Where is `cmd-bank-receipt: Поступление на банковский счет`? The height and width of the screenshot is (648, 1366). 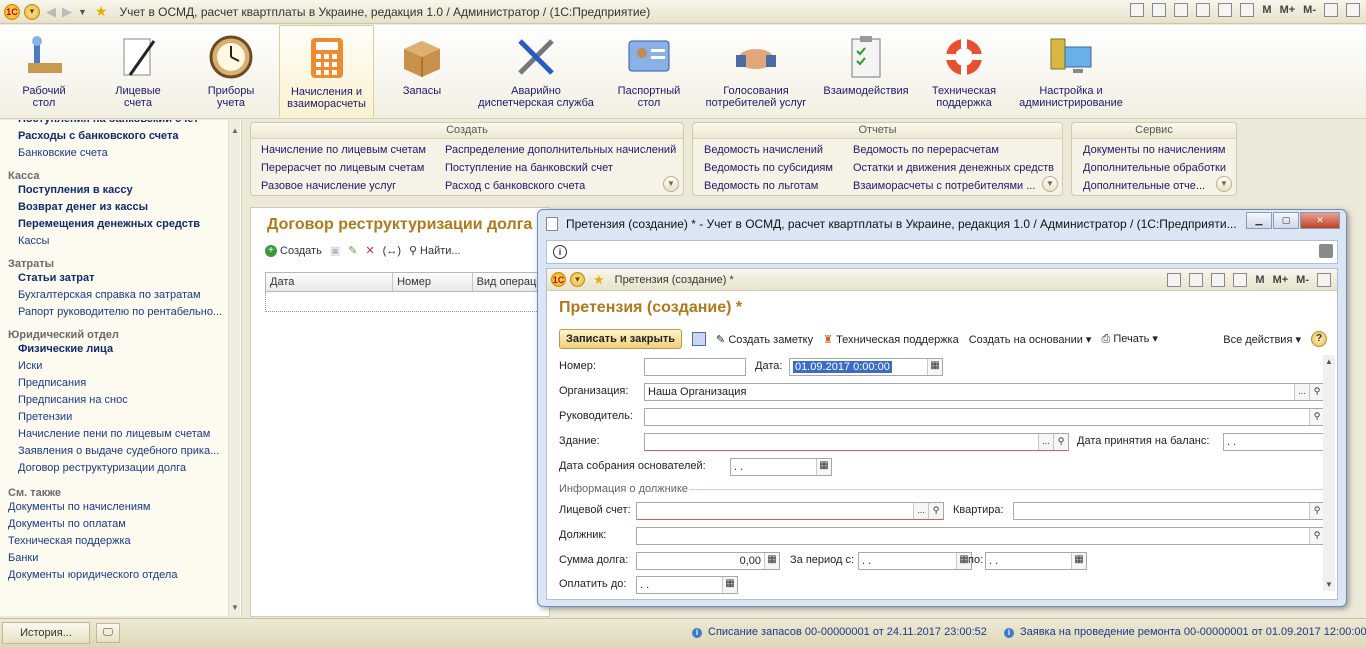 cmd-bank-receipt: Поступление на банковский счет is located at coordinates (560, 168).